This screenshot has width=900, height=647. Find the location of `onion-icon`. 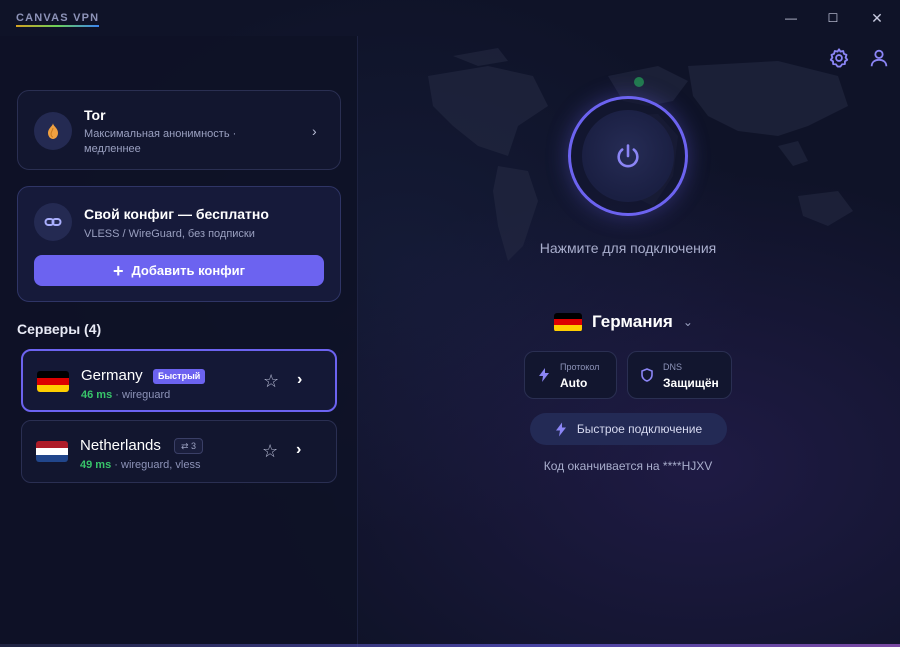

onion-icon is located at coordinates (53, 131).